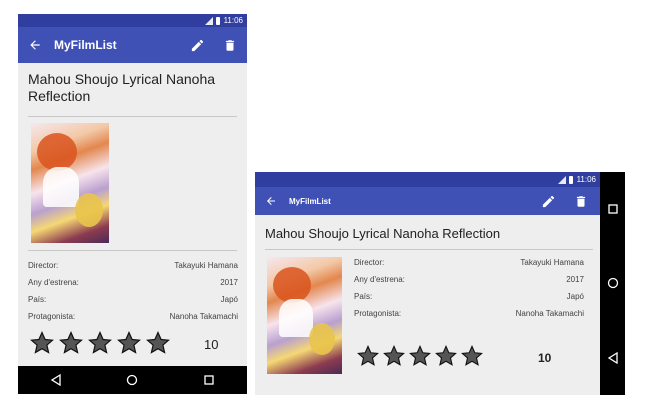 The width and height of the screenshot is (649, 413). Describe the element at coordinates (132, 250) in the screenshot. I see `poster-divider` at that location.